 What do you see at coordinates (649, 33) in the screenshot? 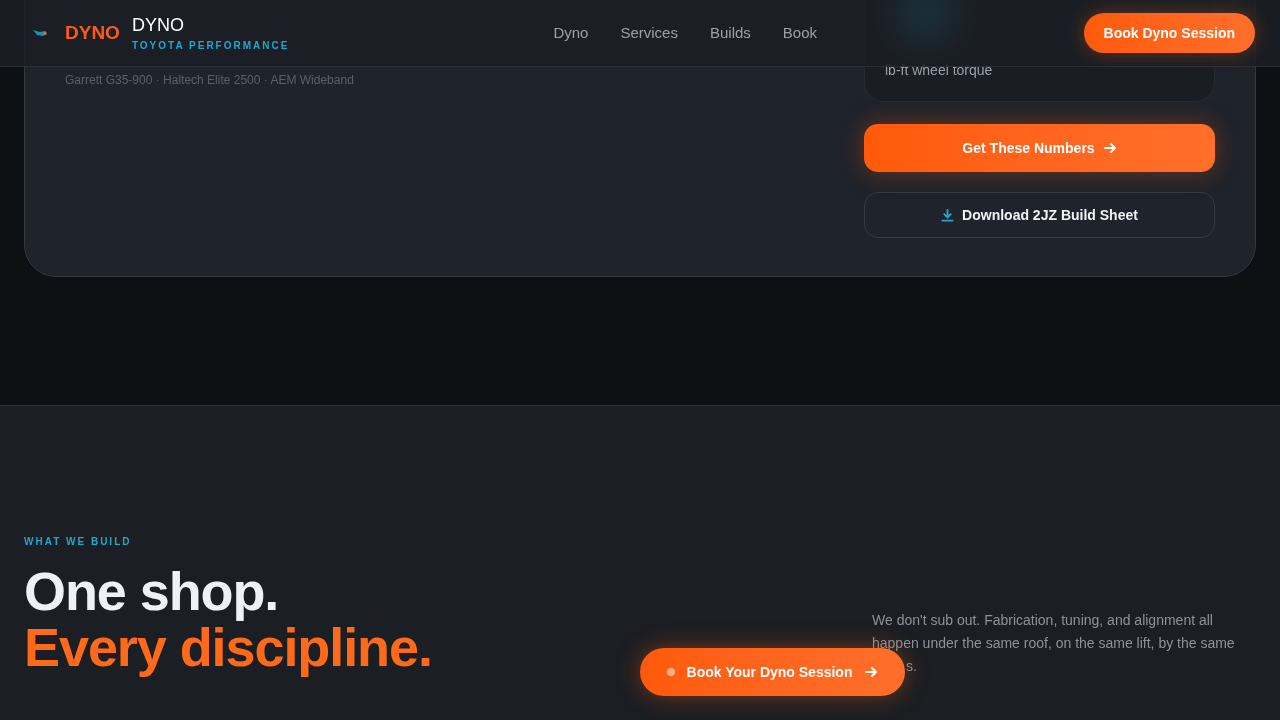
I see `nav-link: Services` at bounding box center [649, 33].